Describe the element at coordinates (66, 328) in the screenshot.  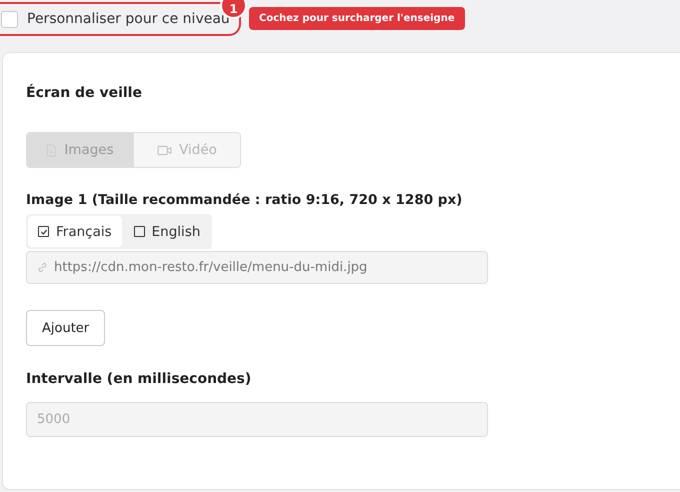
I see `add-button: Ajouter` at that location.